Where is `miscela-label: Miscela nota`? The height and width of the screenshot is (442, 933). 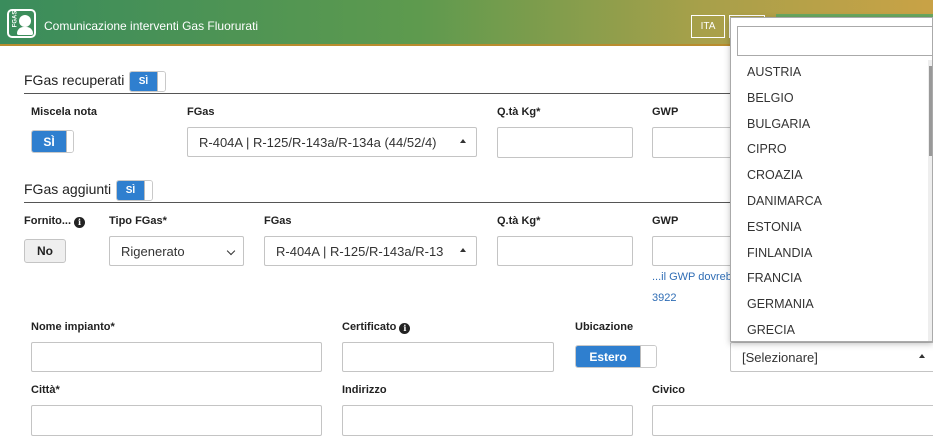 miscela-label: Miscela nota is located at coordinates (64, 112).